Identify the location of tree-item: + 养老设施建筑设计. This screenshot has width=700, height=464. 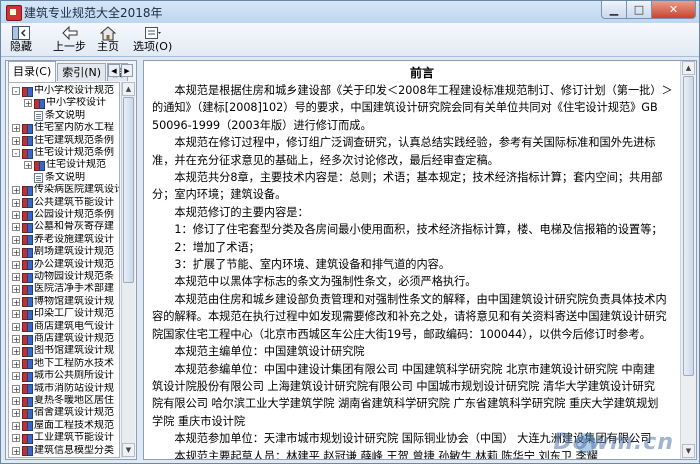
(63, 240).